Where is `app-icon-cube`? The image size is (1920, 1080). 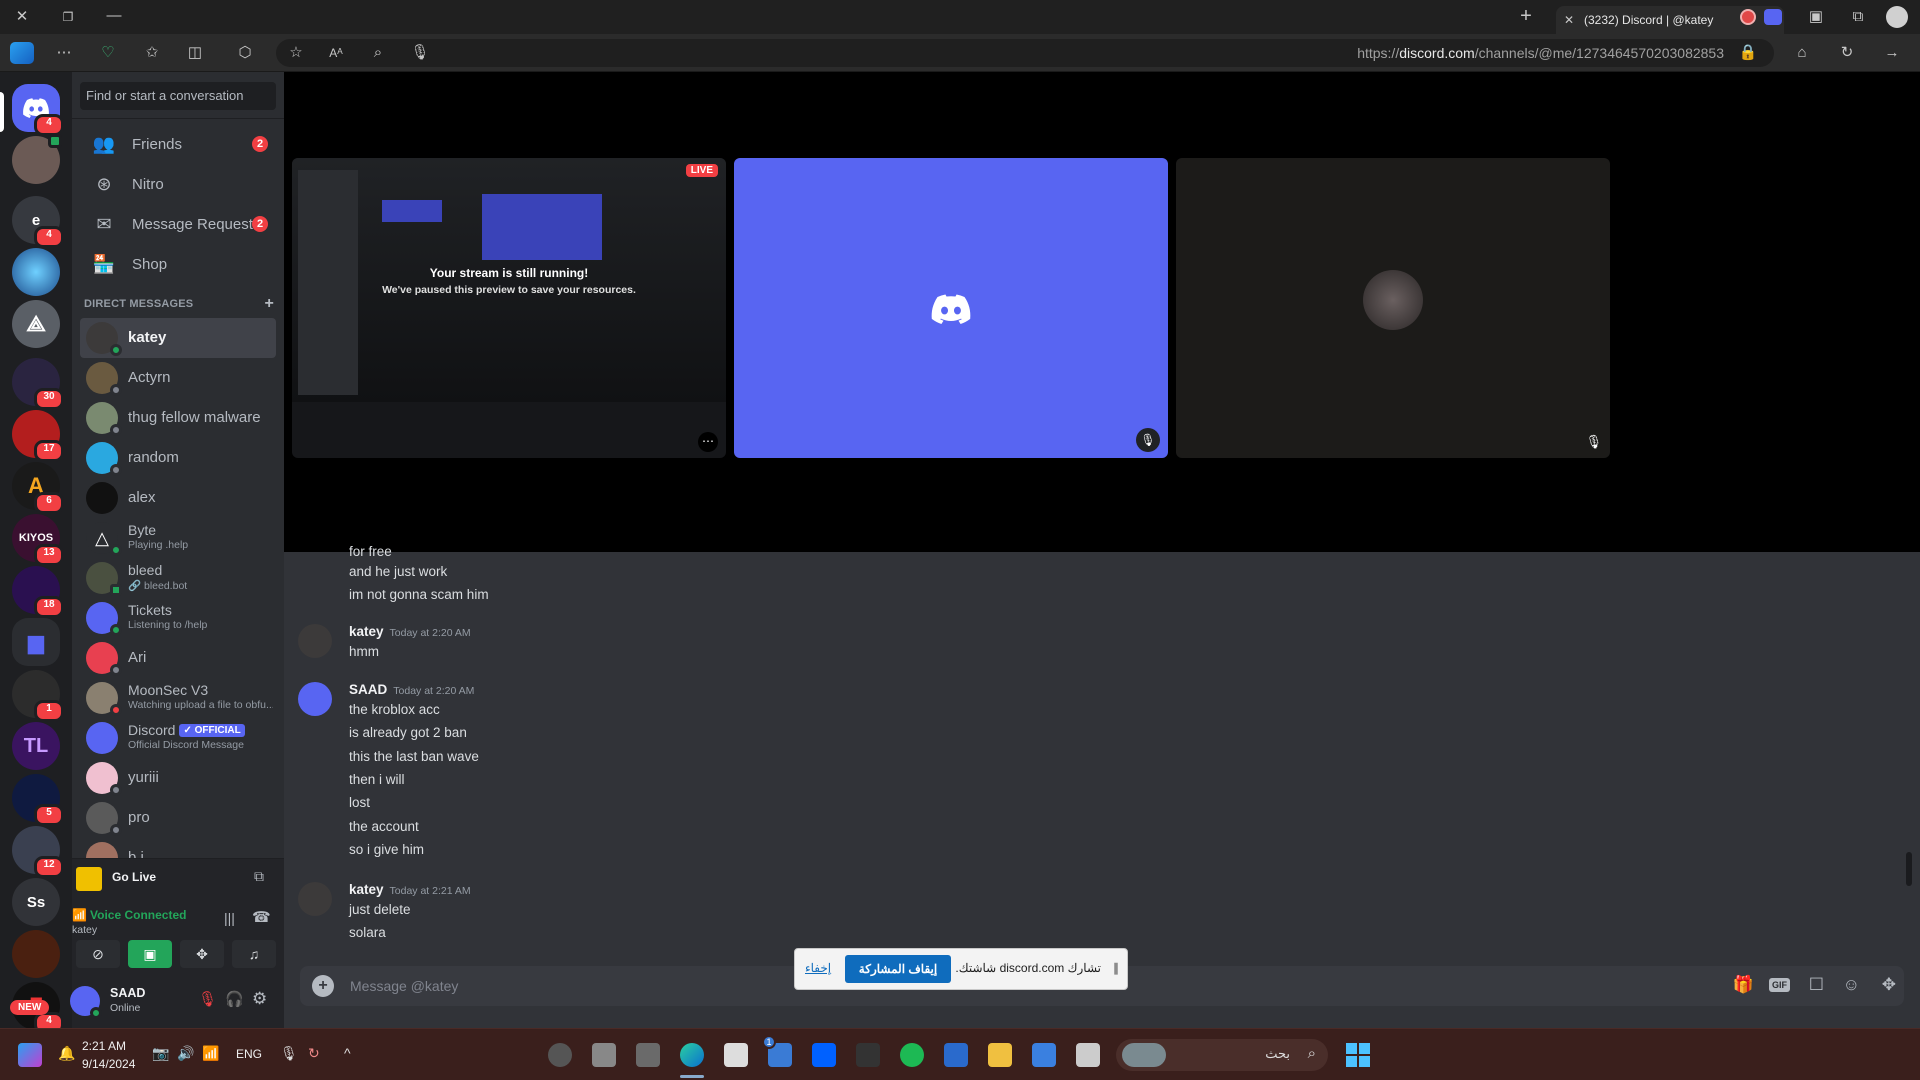
app-icon-cube is located at coordinates (604, 1055).